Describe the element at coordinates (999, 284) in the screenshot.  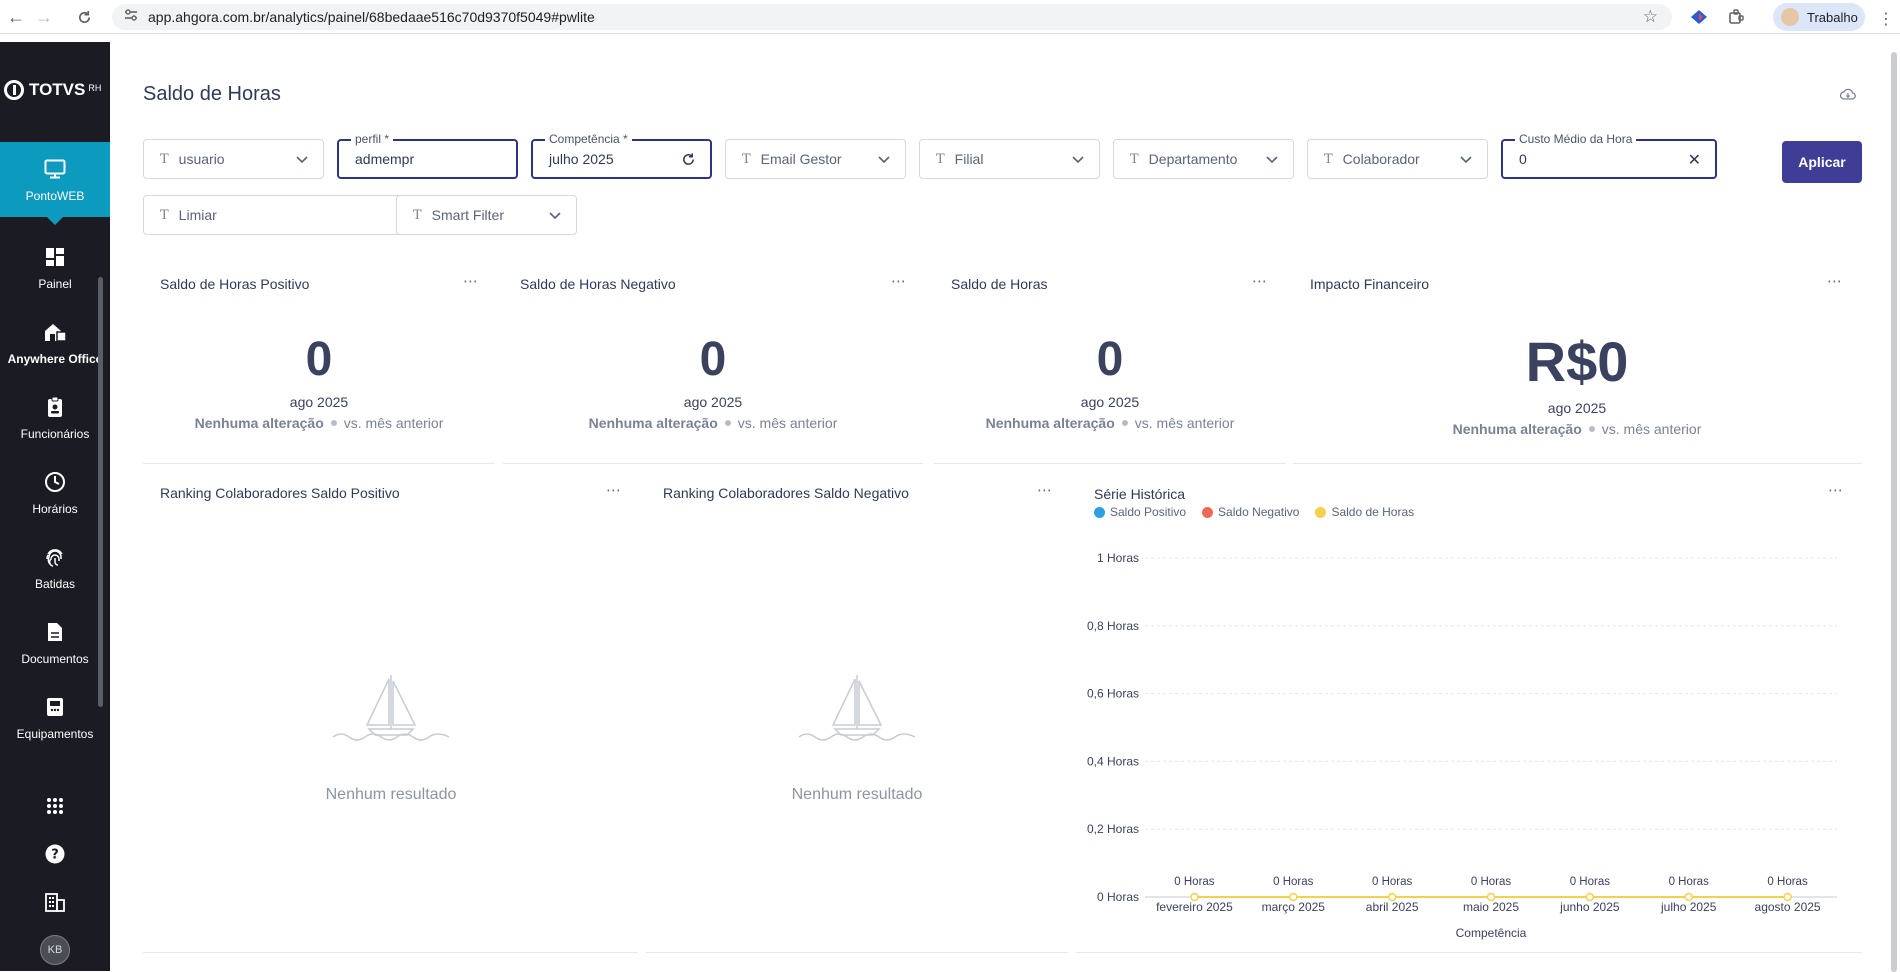
I see `card-title: Saldo de Horas` at that location.